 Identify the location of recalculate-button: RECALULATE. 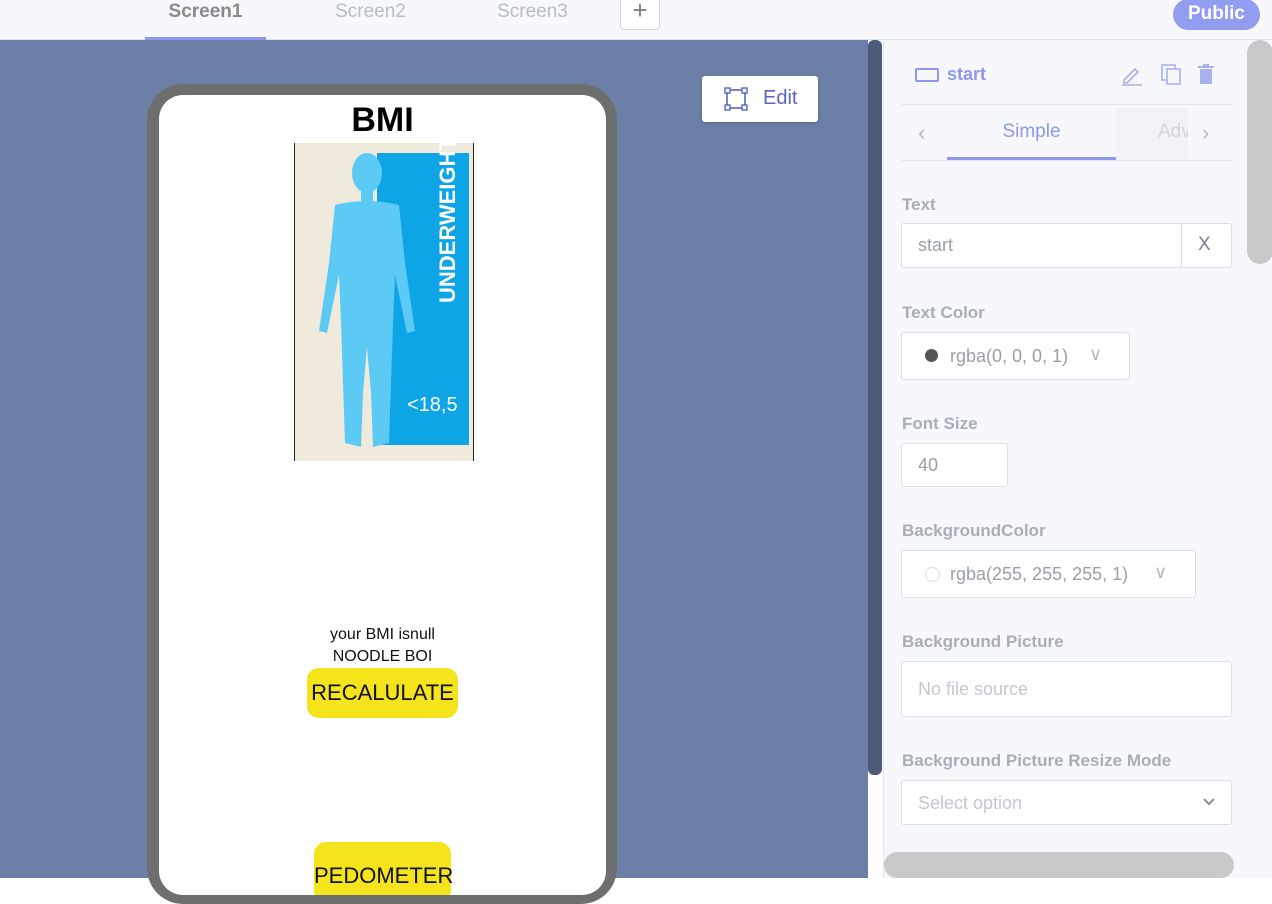
(382, 693).